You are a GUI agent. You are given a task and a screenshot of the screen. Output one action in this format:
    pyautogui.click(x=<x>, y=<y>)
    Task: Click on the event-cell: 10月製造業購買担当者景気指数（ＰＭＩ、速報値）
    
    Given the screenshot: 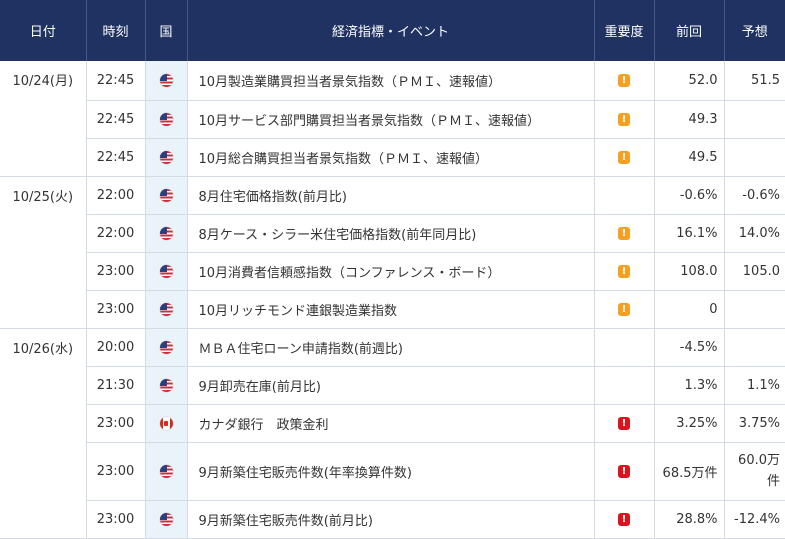 What is the action you would take?
    pyautogui.click(x=391, y=81)
    